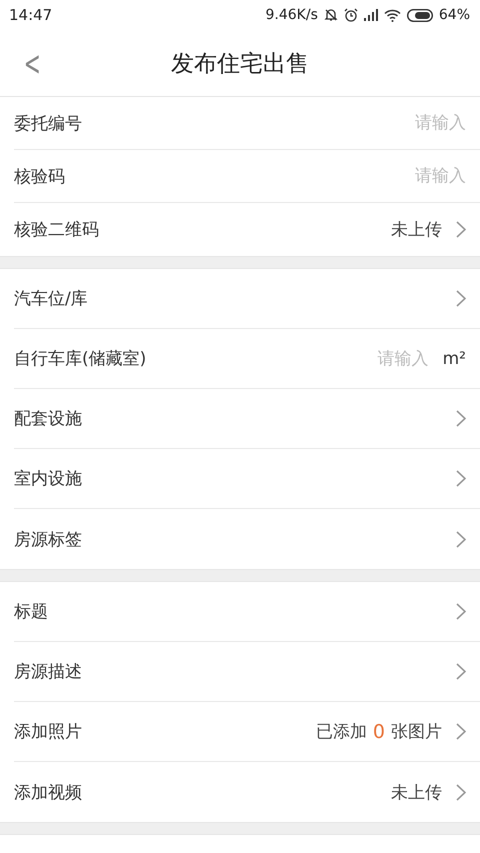  Describe the element at coordinates (416, 732) in the screenshot. I see `row-value: 张图片` at that location.